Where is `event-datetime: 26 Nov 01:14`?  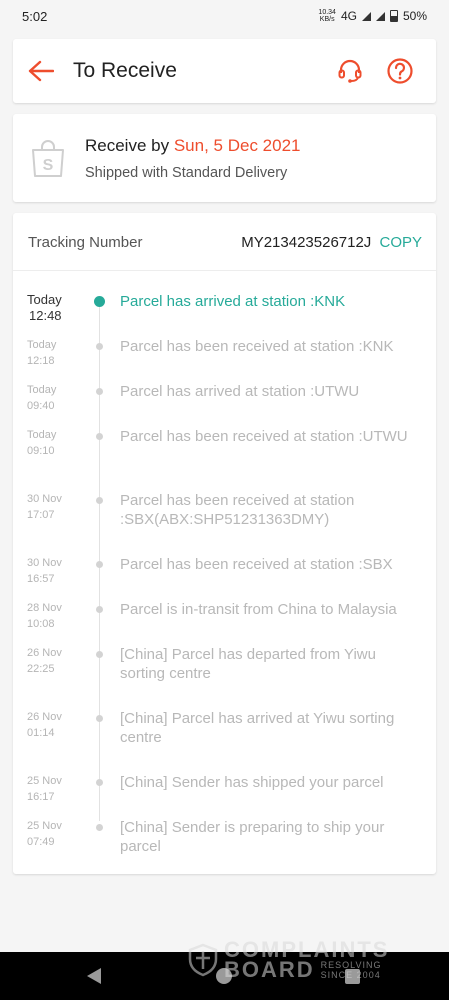
event-datetime: 26 Nov 01:14 is located at coordinates (58, 725).